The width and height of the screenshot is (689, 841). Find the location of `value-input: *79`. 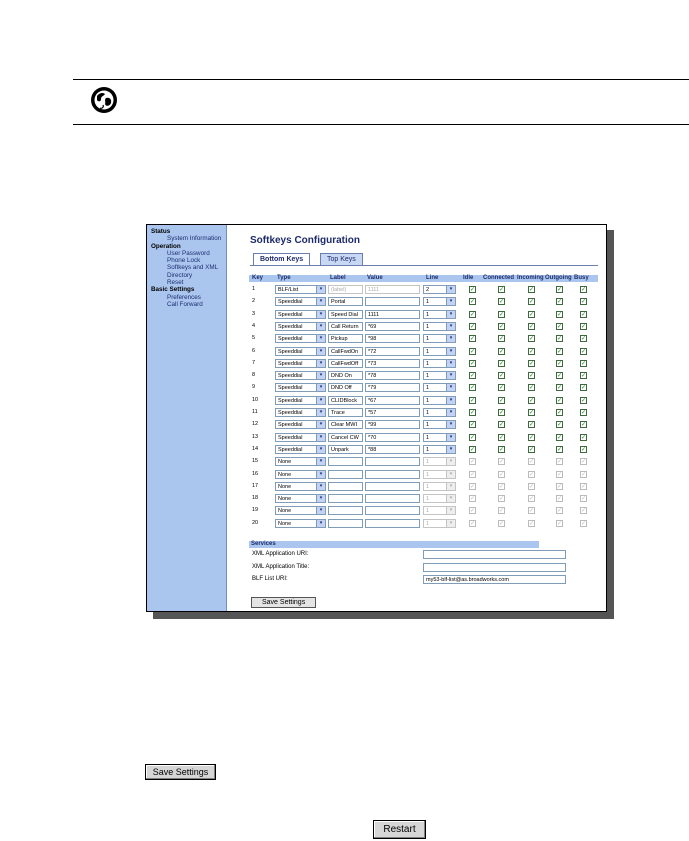

value-input: *79 is located at coordinates (392, 388).